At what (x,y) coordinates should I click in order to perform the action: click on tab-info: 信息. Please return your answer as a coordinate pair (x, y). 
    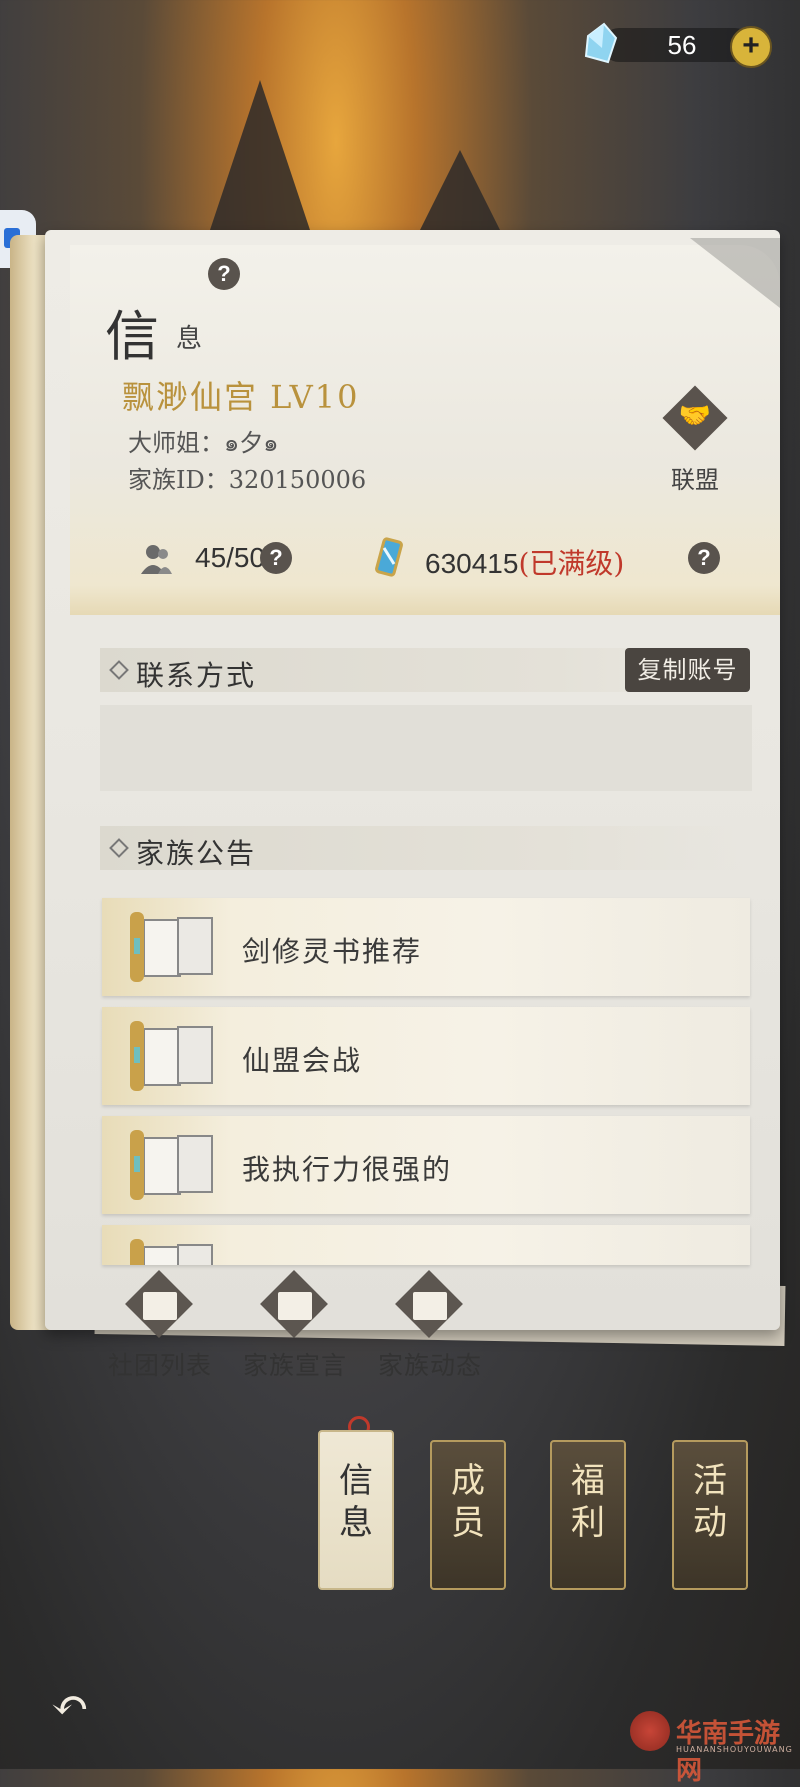
    Looking at the image, I should click on (356, 1503).